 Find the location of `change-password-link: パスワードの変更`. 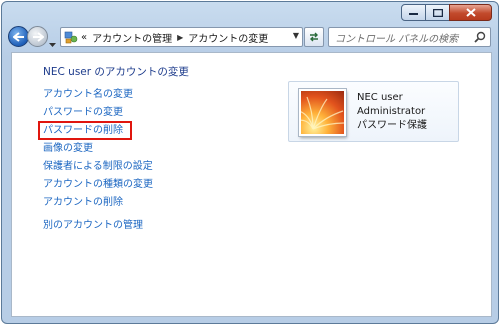

change-password-link: パスワードの変更 is located at coordinates (98, 113).